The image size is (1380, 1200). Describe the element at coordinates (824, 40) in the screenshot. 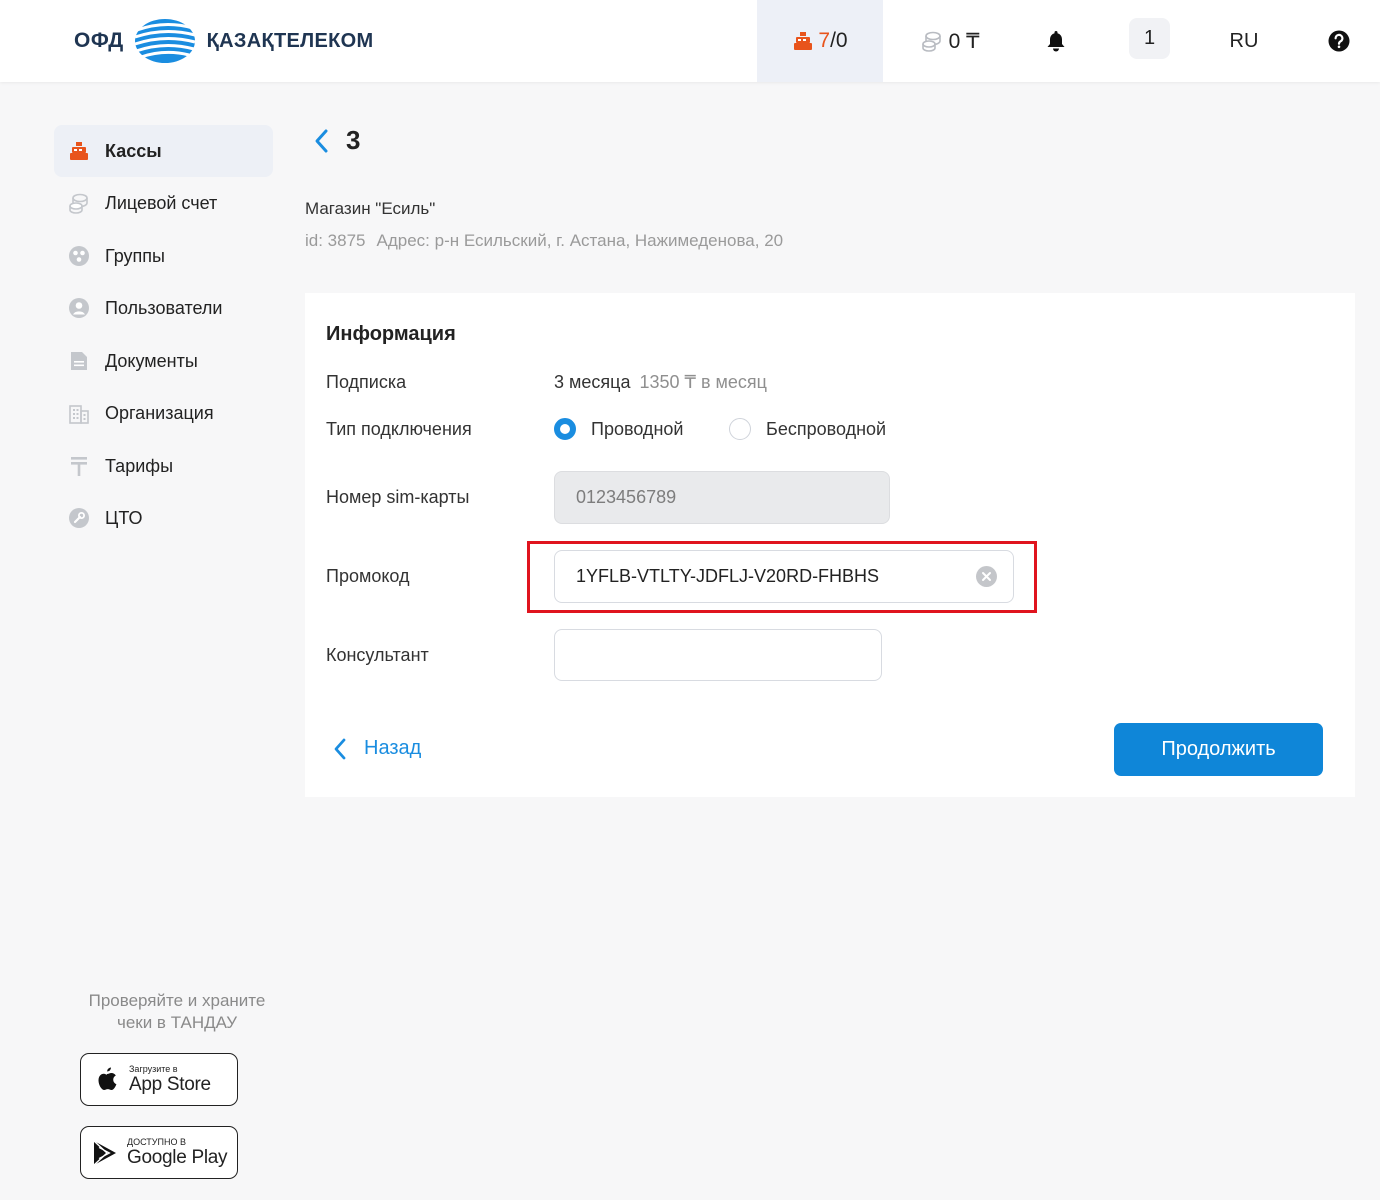

I see `kassa-active-count: 7` at that location.